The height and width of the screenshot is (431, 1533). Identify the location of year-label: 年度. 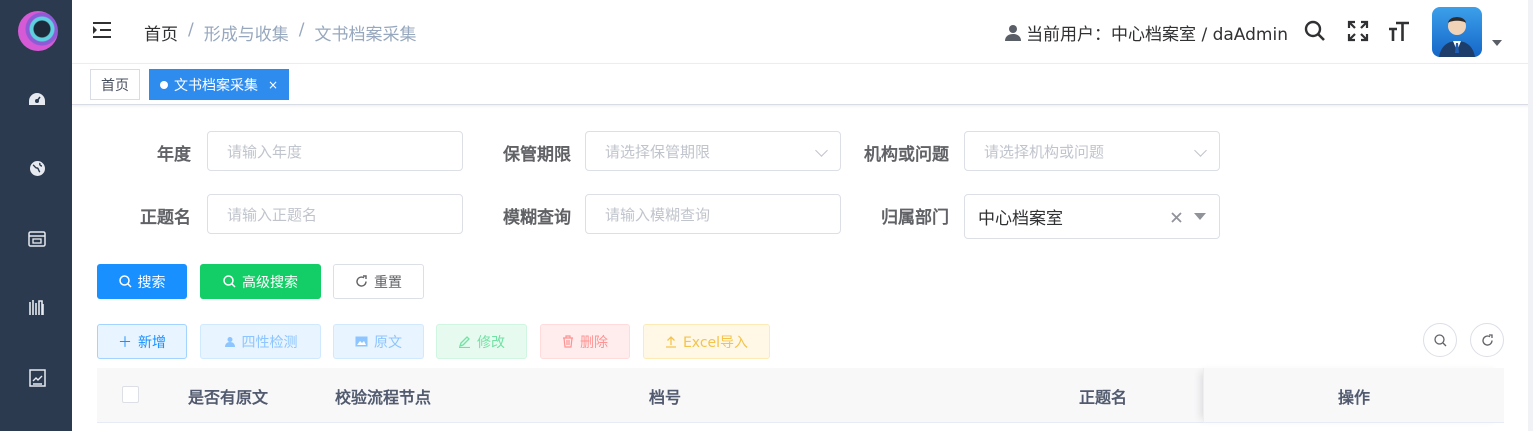
(174, 155).